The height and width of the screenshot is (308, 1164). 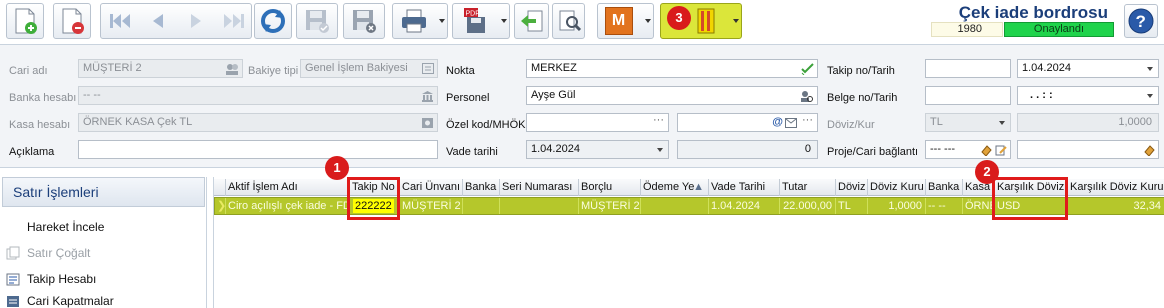 I want to click on side-item-satir-cogalt: Satır Çoğalt, so click(x=47, y=253).